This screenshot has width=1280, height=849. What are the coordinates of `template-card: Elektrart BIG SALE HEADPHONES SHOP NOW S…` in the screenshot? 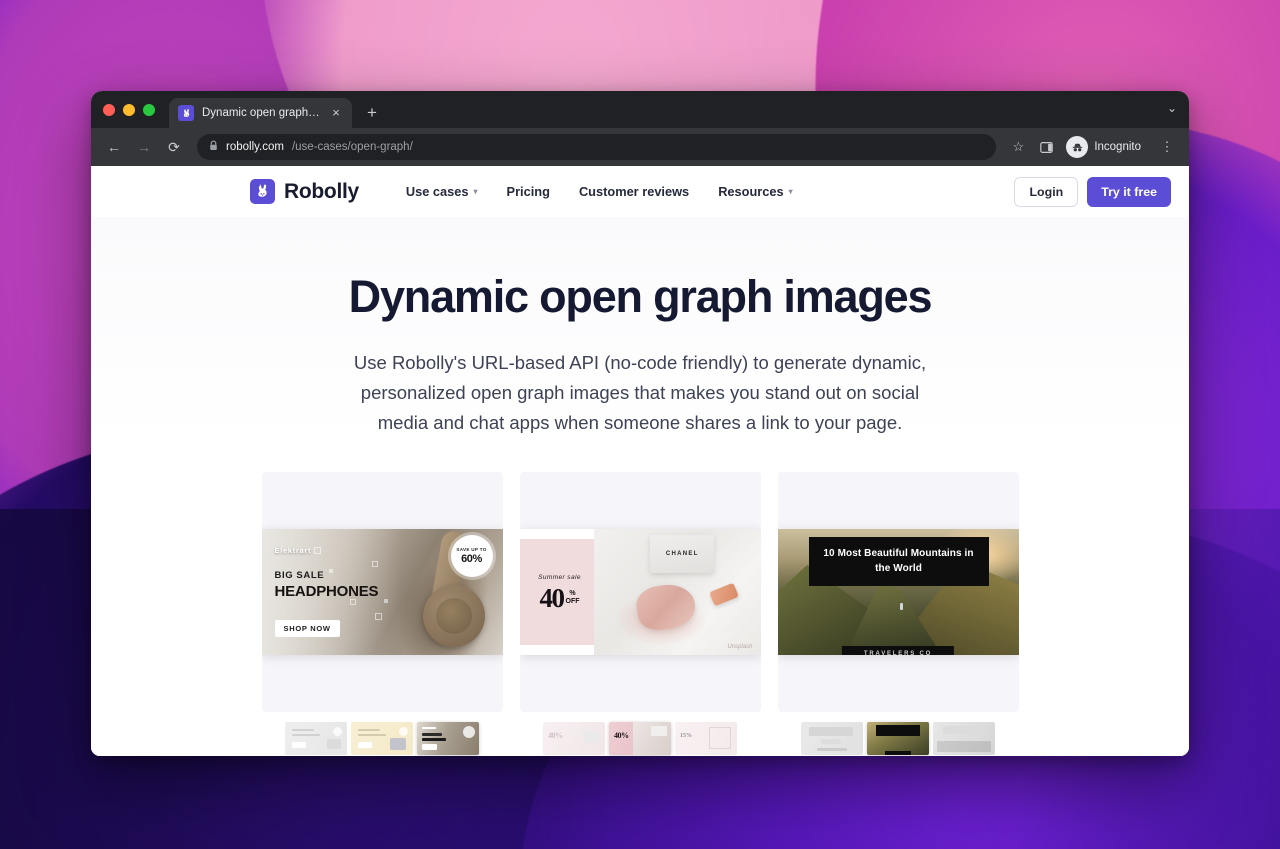 It's located at (382, 614).